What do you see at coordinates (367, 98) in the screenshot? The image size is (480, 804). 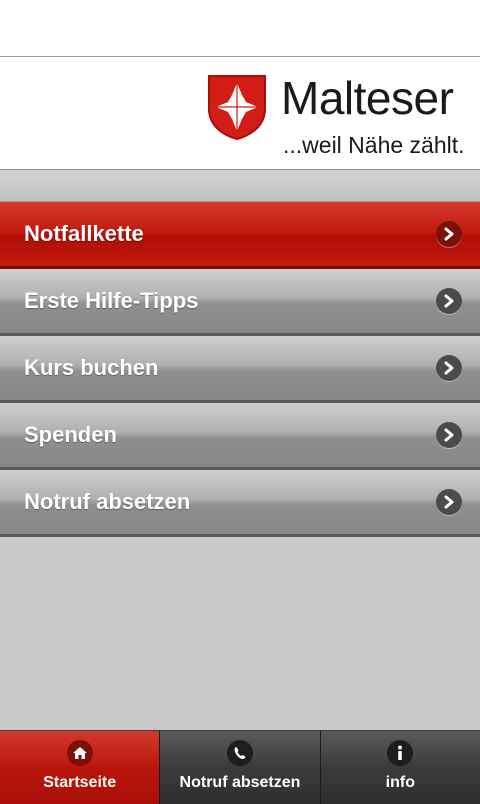 I see `brand-name: Malteser` at bounding box center [367, 98].